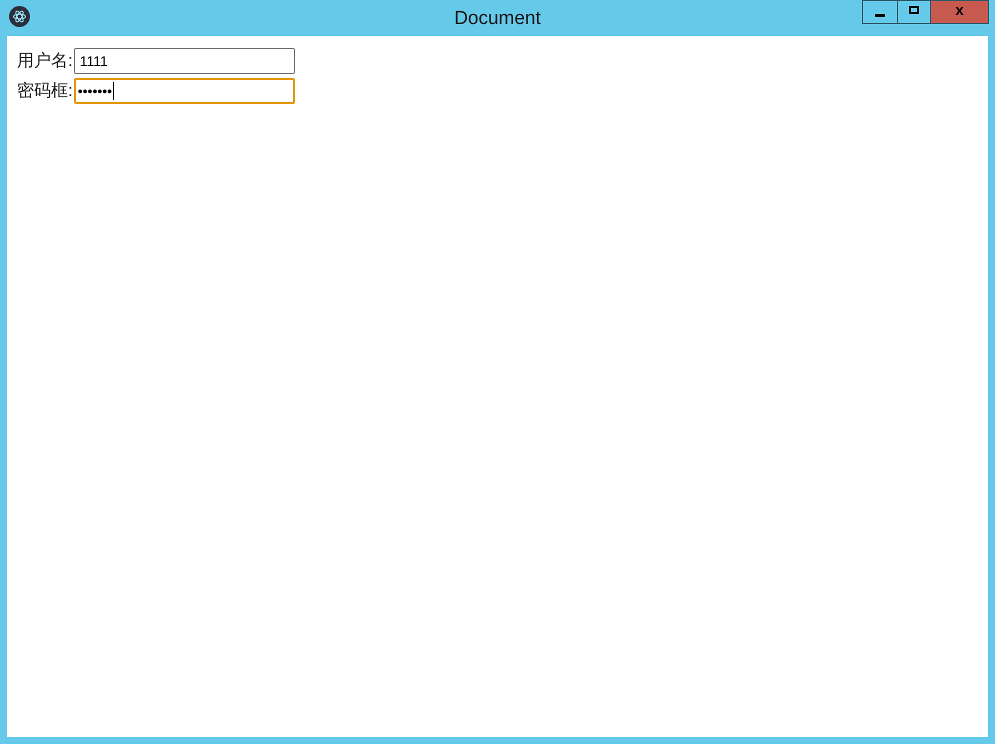 The height and width of the screenshot is (744, 995). What do you see at coordinates (914, 12) in the screenshot?
I see `maximize-button` at bounding box center [914, 12].